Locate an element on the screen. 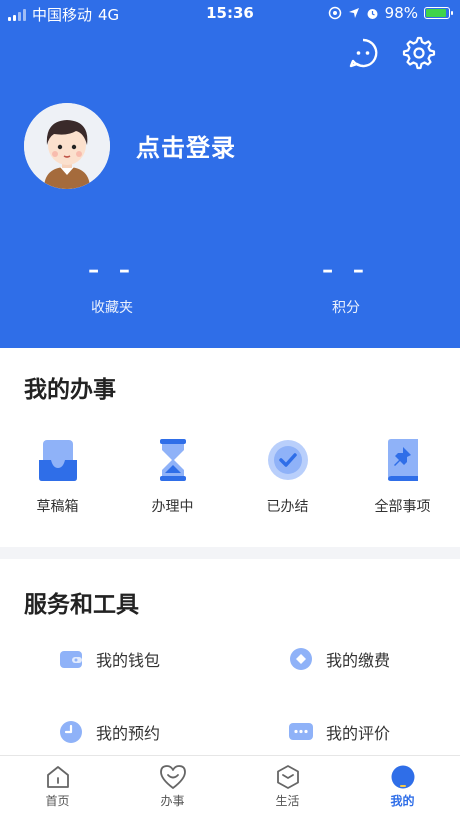 The image size is (460, 816). navigation-arrow-icon is located at coordinates (353, 13).